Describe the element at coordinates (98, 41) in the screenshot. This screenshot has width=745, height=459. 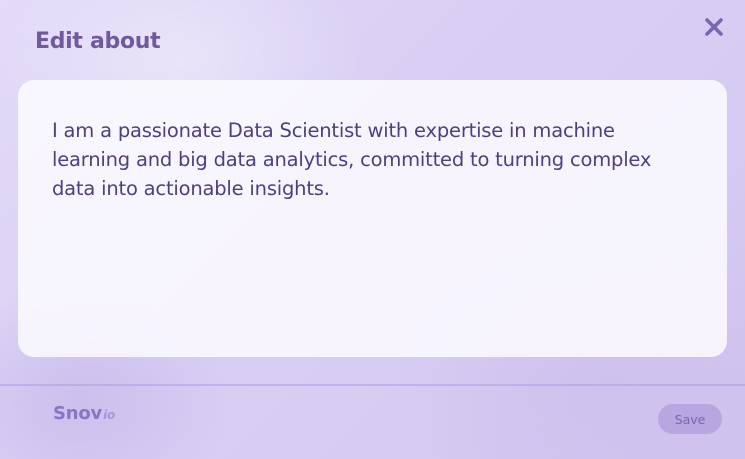
I see `dialog-title: Edit about` at that location.